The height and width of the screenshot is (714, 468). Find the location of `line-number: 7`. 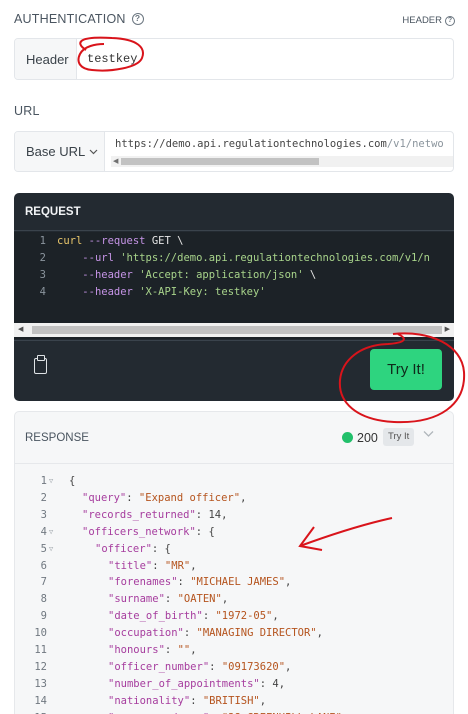

line-number: 7 is located at coordinates (43, 582).